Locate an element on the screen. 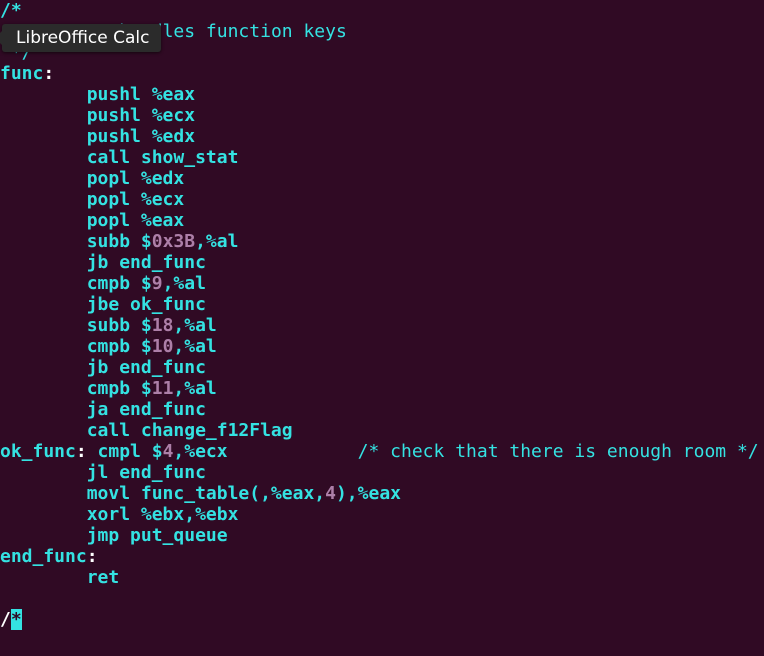 Image resolution: width=764 pixels, height=656 pixels. code-line: end_func: is located at coordinates (49, 556).